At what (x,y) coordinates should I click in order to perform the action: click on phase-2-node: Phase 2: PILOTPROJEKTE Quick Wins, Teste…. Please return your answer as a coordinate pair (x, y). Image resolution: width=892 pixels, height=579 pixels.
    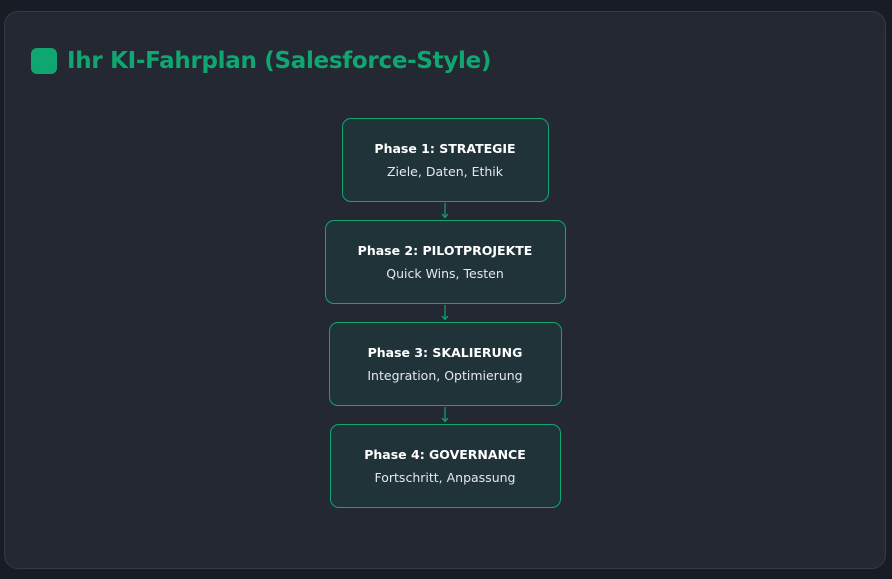
    Looking at the image, I should click on (445, 262).